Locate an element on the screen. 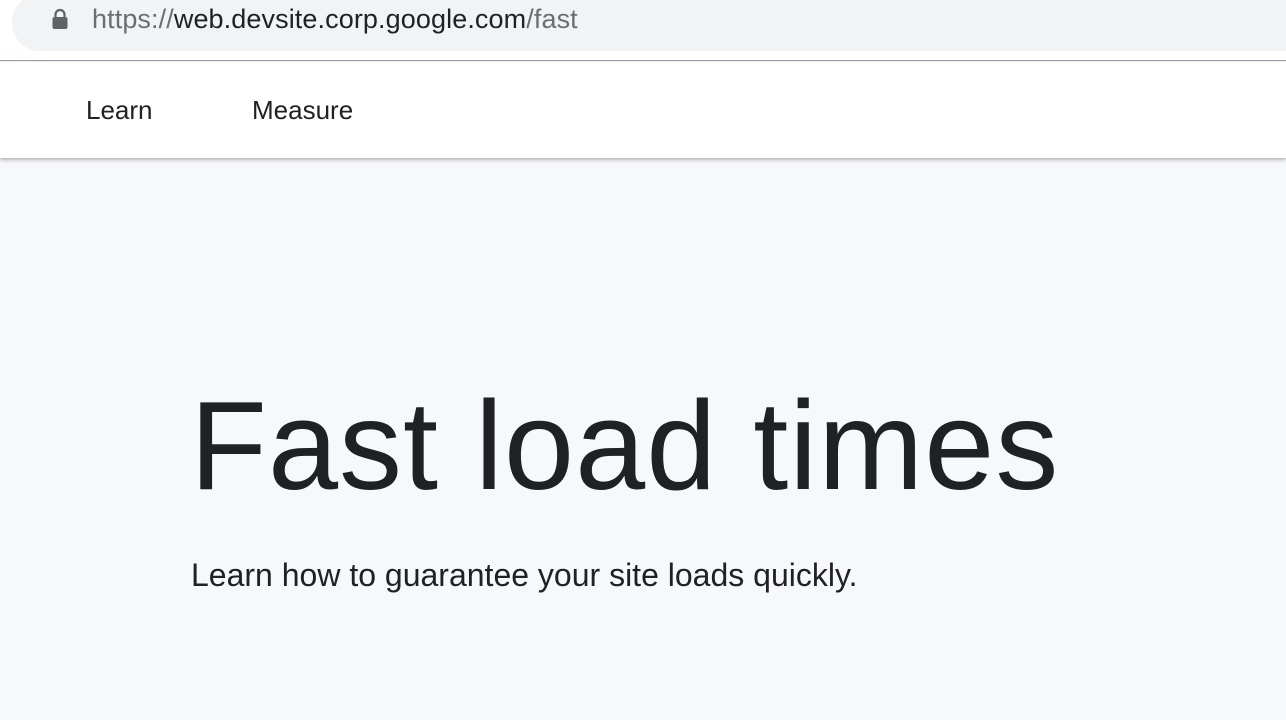  page-title: Fast load times is located at coordinates (625, 445).